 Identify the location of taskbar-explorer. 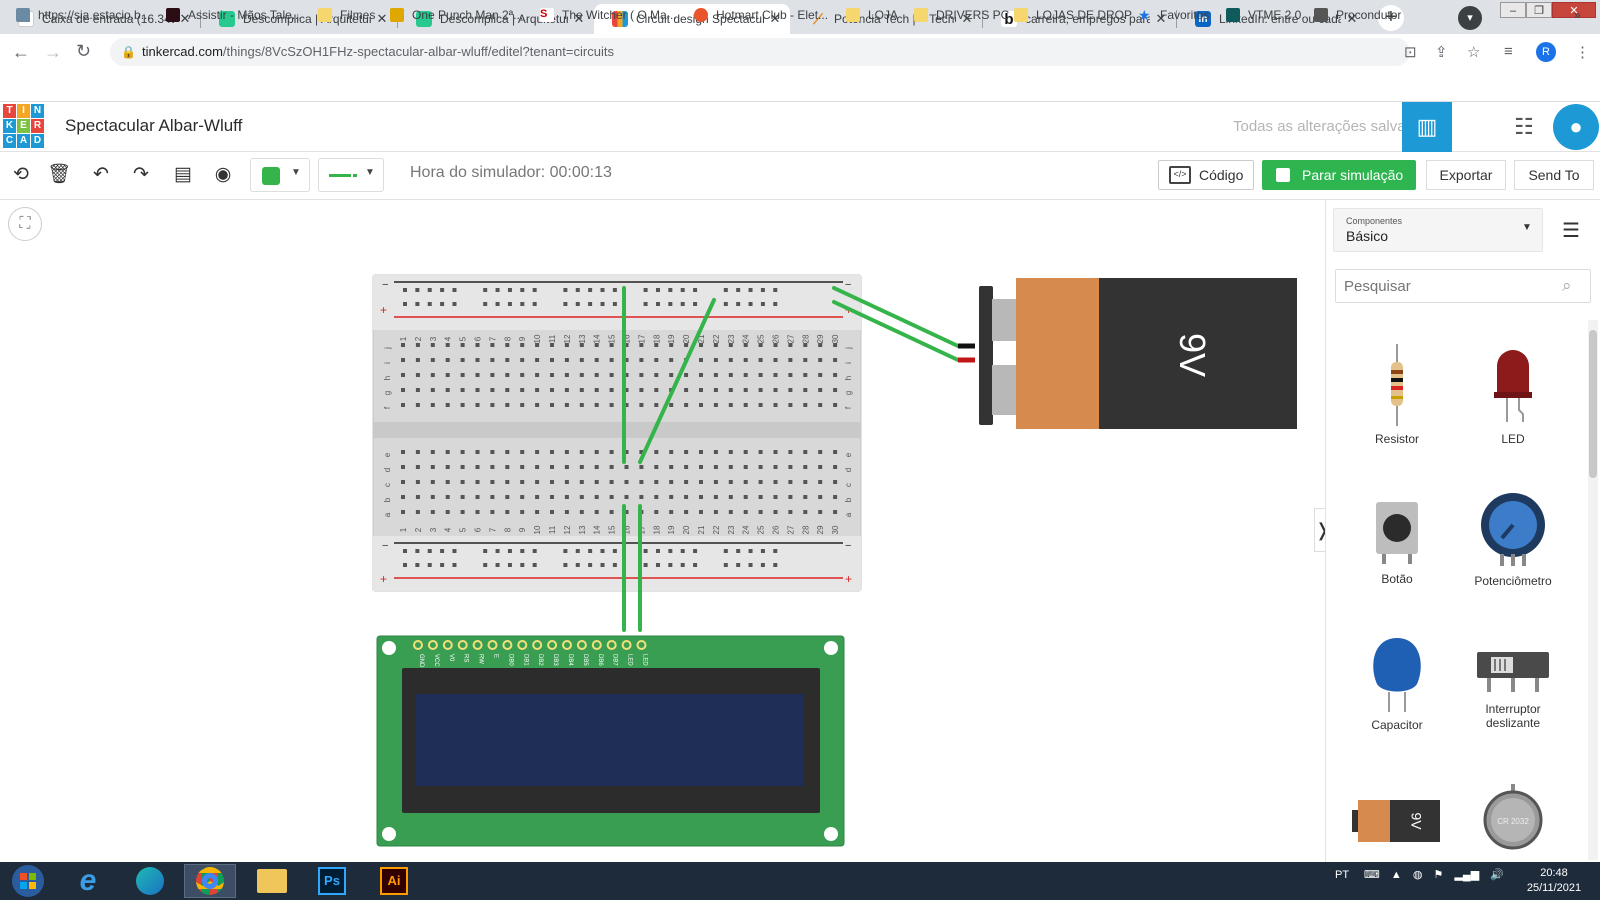
(272, 881).